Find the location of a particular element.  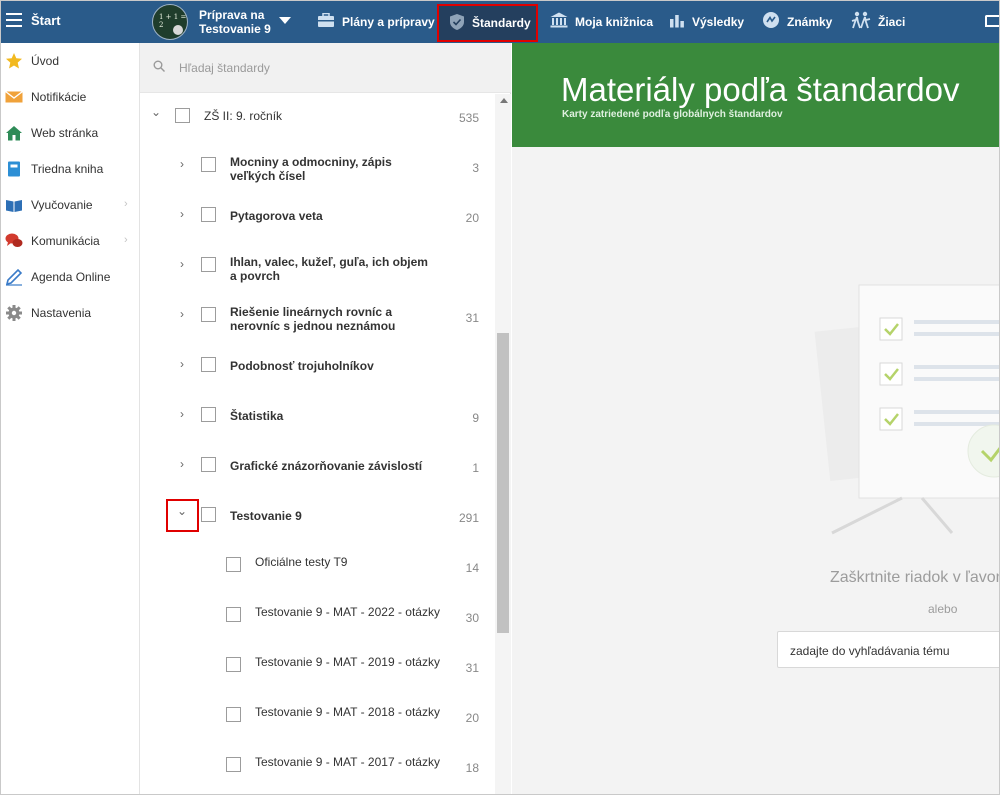

tree-row: › Grafické znázorňovanie závislostí 1 is located at coordinates (317, 470).